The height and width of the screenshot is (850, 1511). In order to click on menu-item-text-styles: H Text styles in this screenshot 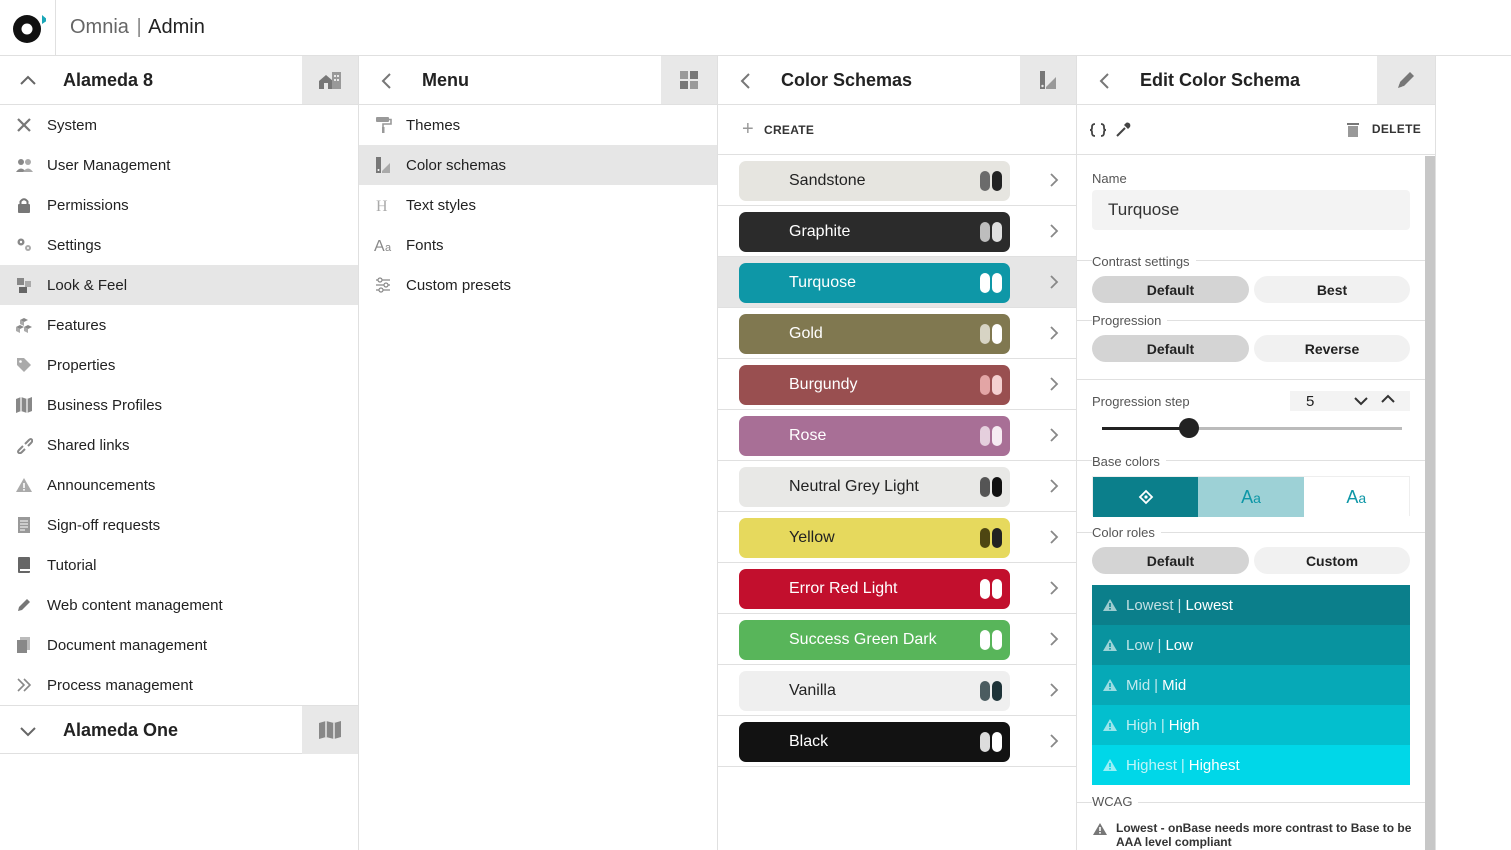, I will do `click(538, 205)`.